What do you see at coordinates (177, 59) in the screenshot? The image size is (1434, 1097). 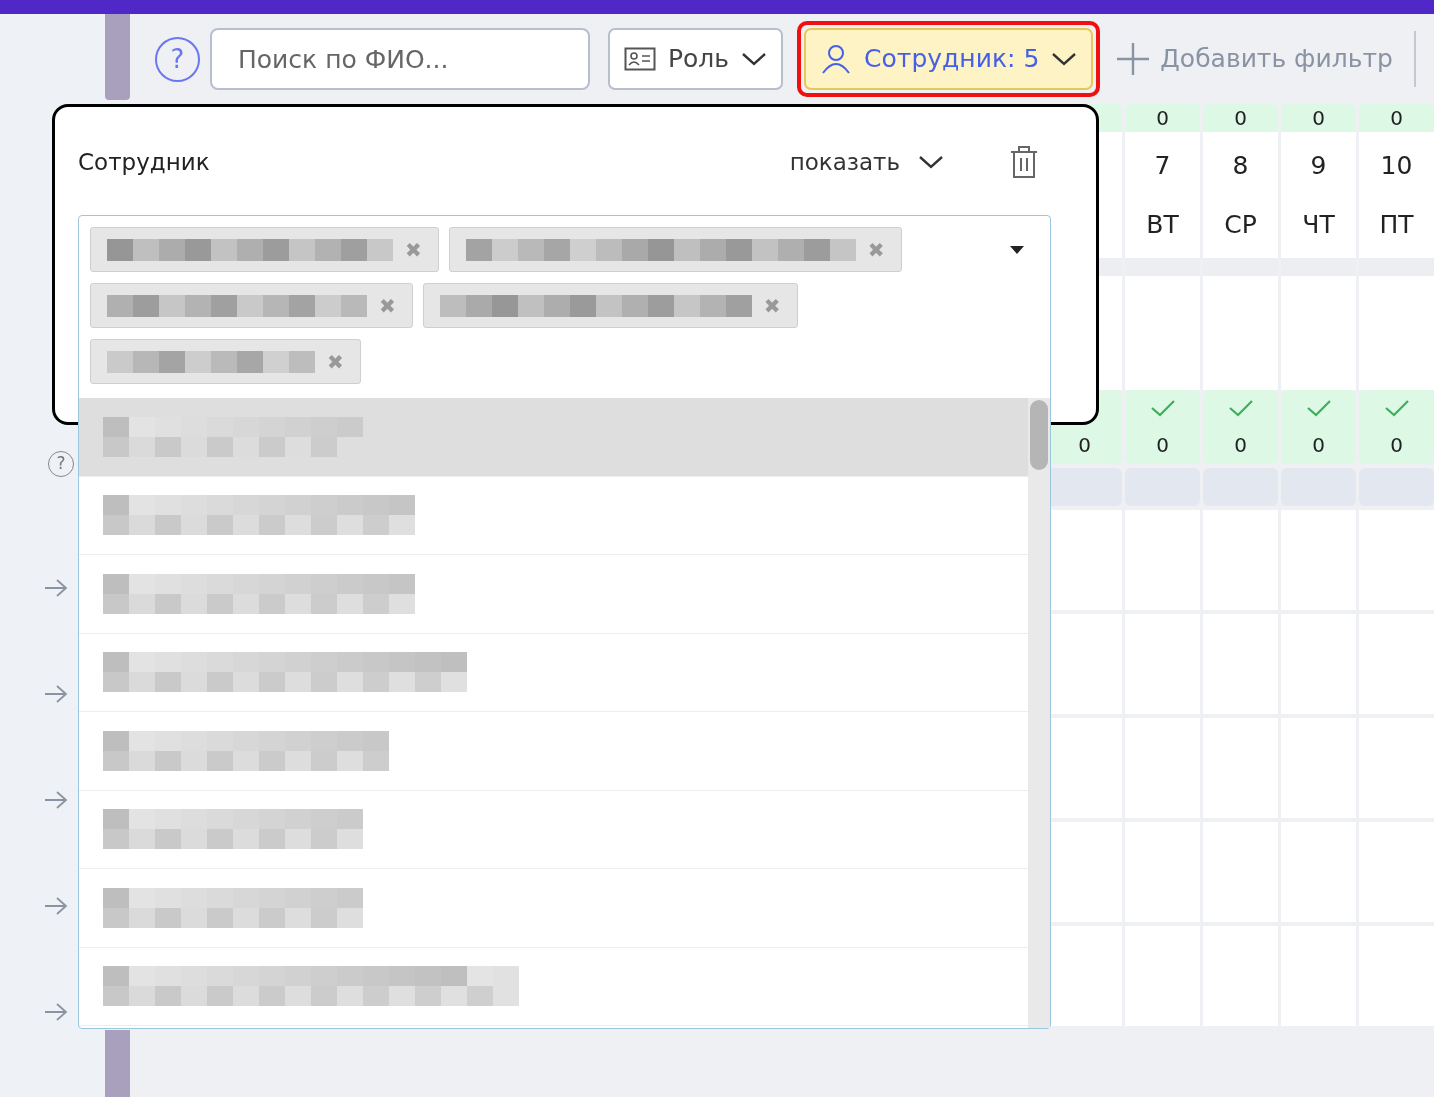 I see `help-button: ?` at bounding box center [177, 59].